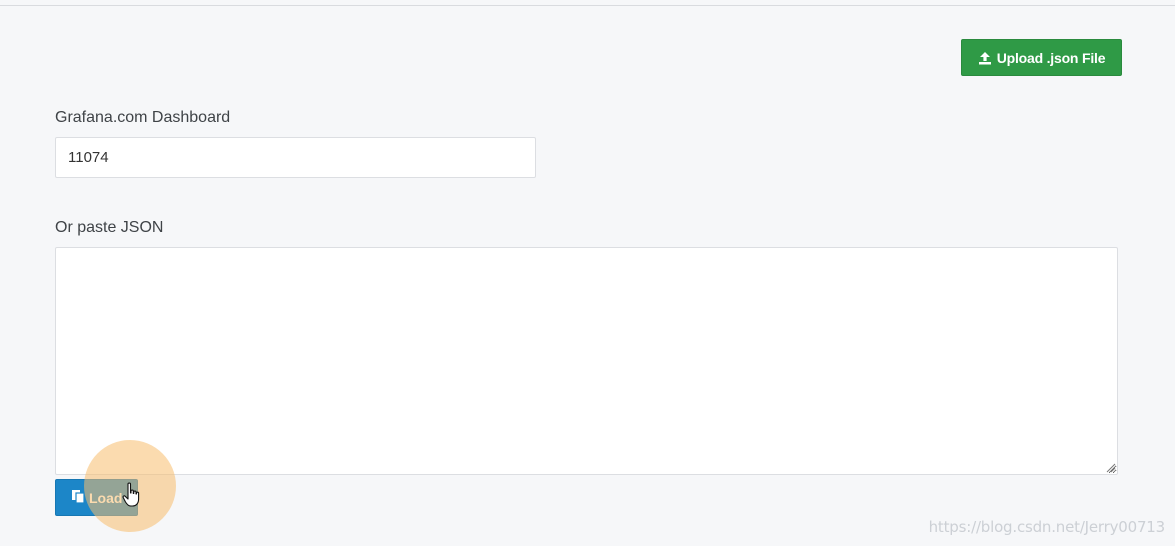 The height and width of the screenshot is (546, 1175). I want to click on grafana-com-dashboard-input, so click(295, 157).